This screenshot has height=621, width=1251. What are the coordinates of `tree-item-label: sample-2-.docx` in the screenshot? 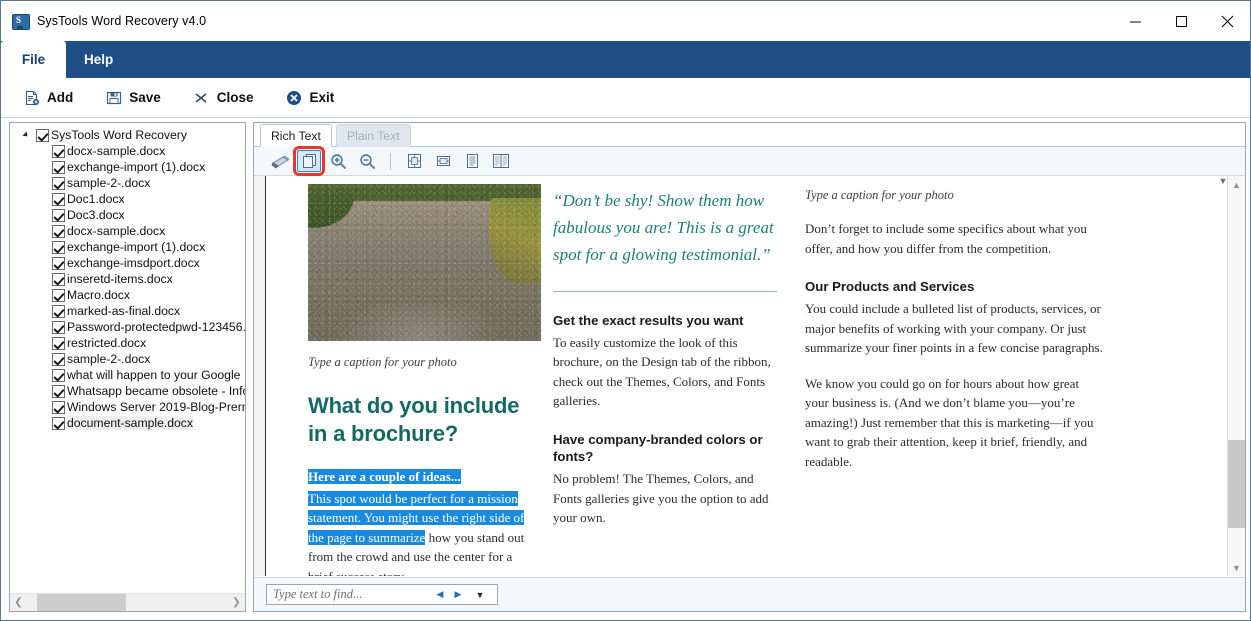 It's located at (109, 359).